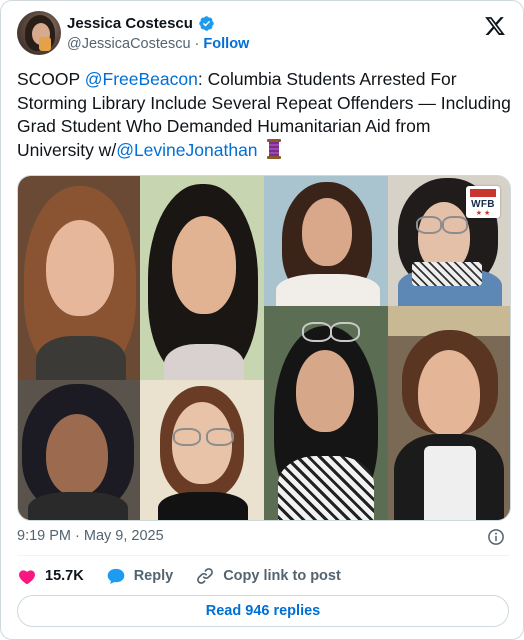  What do you see at coordinates (190, 576) in the screenshot?
I see `action-bar: 15.7K Reply Copy link to post` at bounding box center [190, 576].